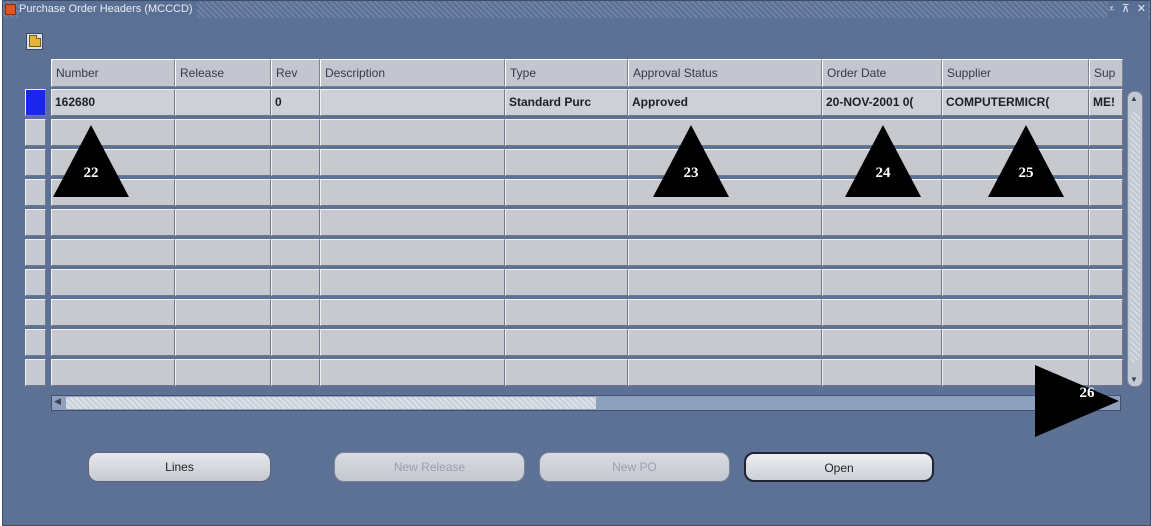 This screenshot has height=526, width=1151. Describe the element at coordinates (295, 73) in the screenshot. I see `column-header-rev: Rev` at that location.